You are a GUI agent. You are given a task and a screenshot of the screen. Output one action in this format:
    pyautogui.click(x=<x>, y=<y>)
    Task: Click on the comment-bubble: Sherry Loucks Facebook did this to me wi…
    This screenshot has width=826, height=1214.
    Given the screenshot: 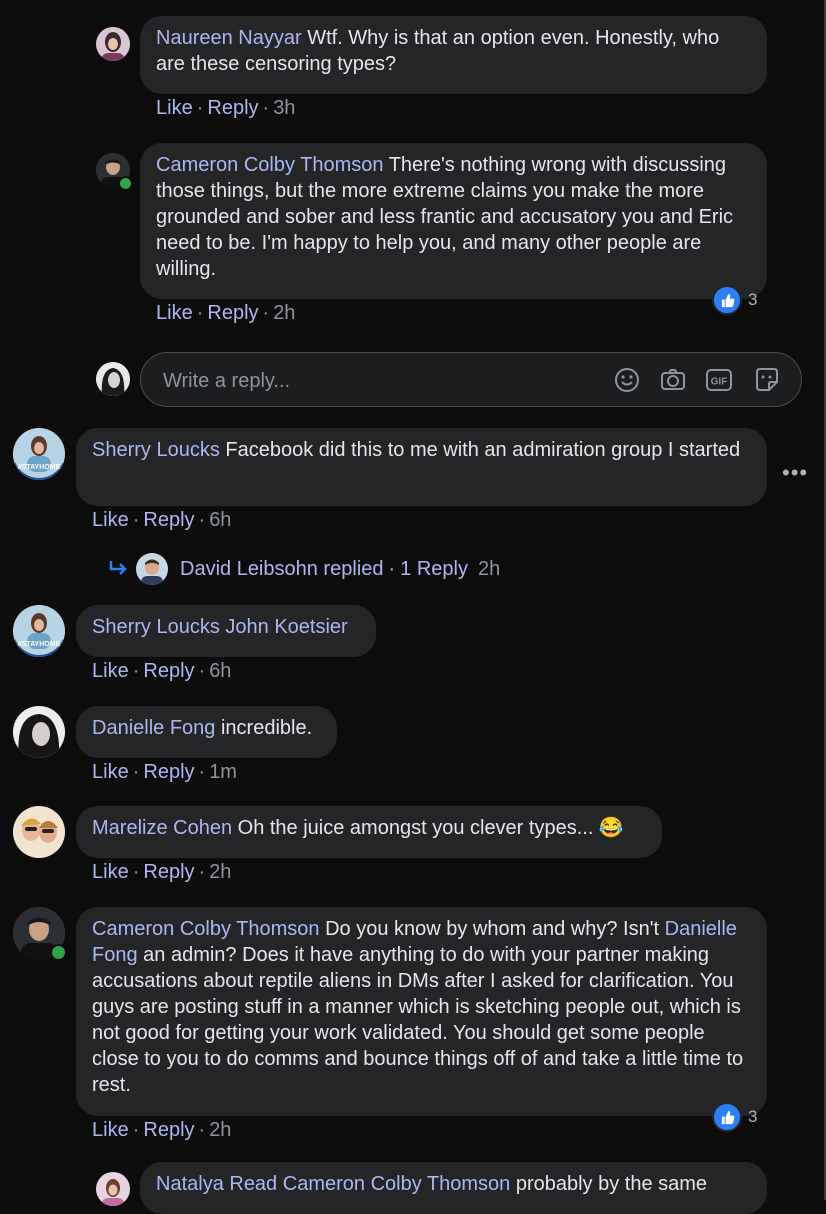 What is the action you would take?
    pyautogui.click(x=421, y=467)
    